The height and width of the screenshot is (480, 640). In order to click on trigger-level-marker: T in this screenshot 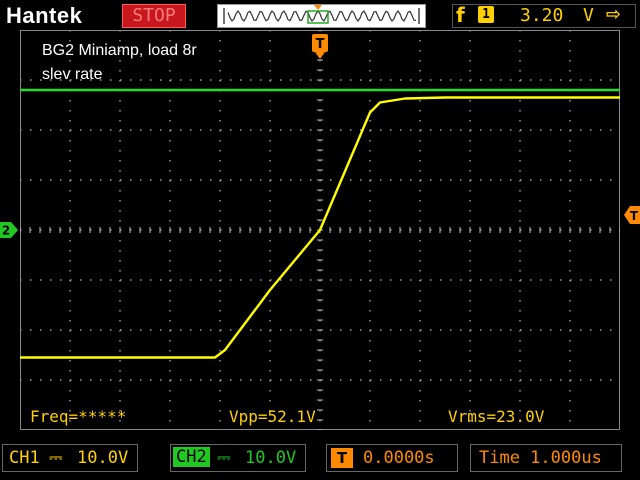, I will do `click(632, 217)`.